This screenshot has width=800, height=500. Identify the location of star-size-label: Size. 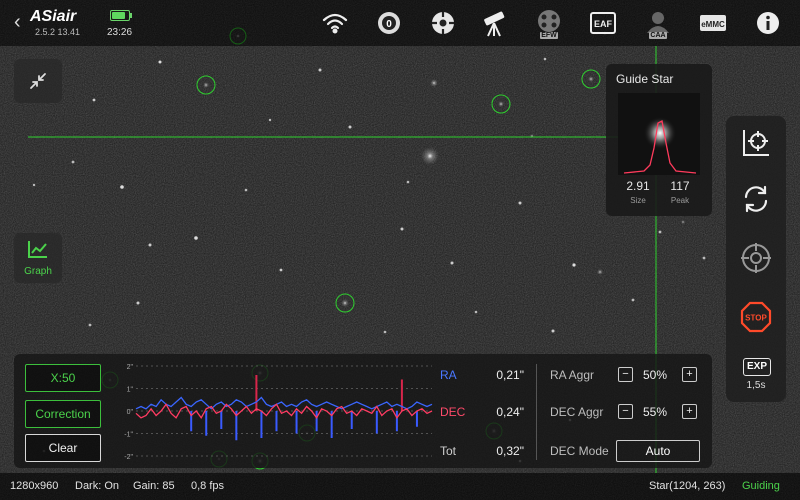
(638, 200).